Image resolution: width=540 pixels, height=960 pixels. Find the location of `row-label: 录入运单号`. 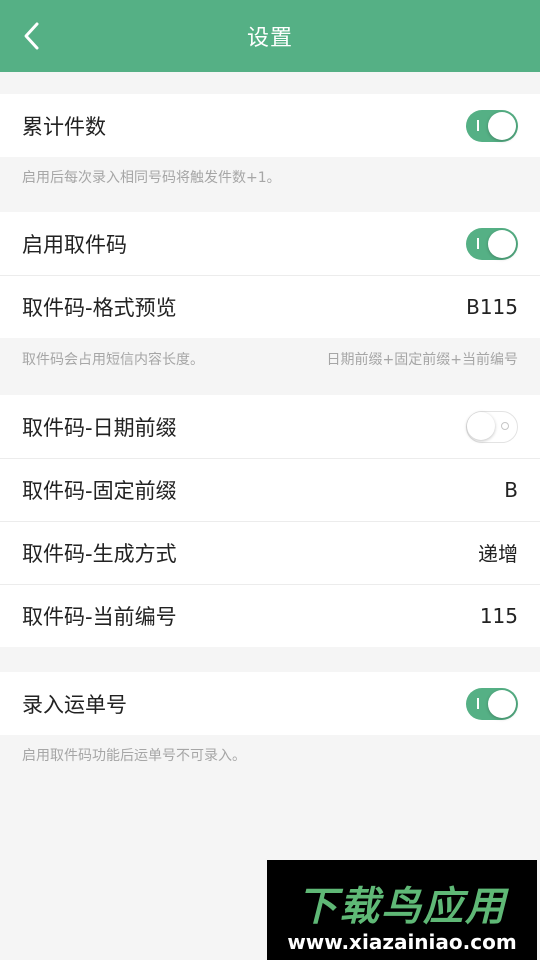

row-label: 录入运单号 is located at coordinates (74, 704).